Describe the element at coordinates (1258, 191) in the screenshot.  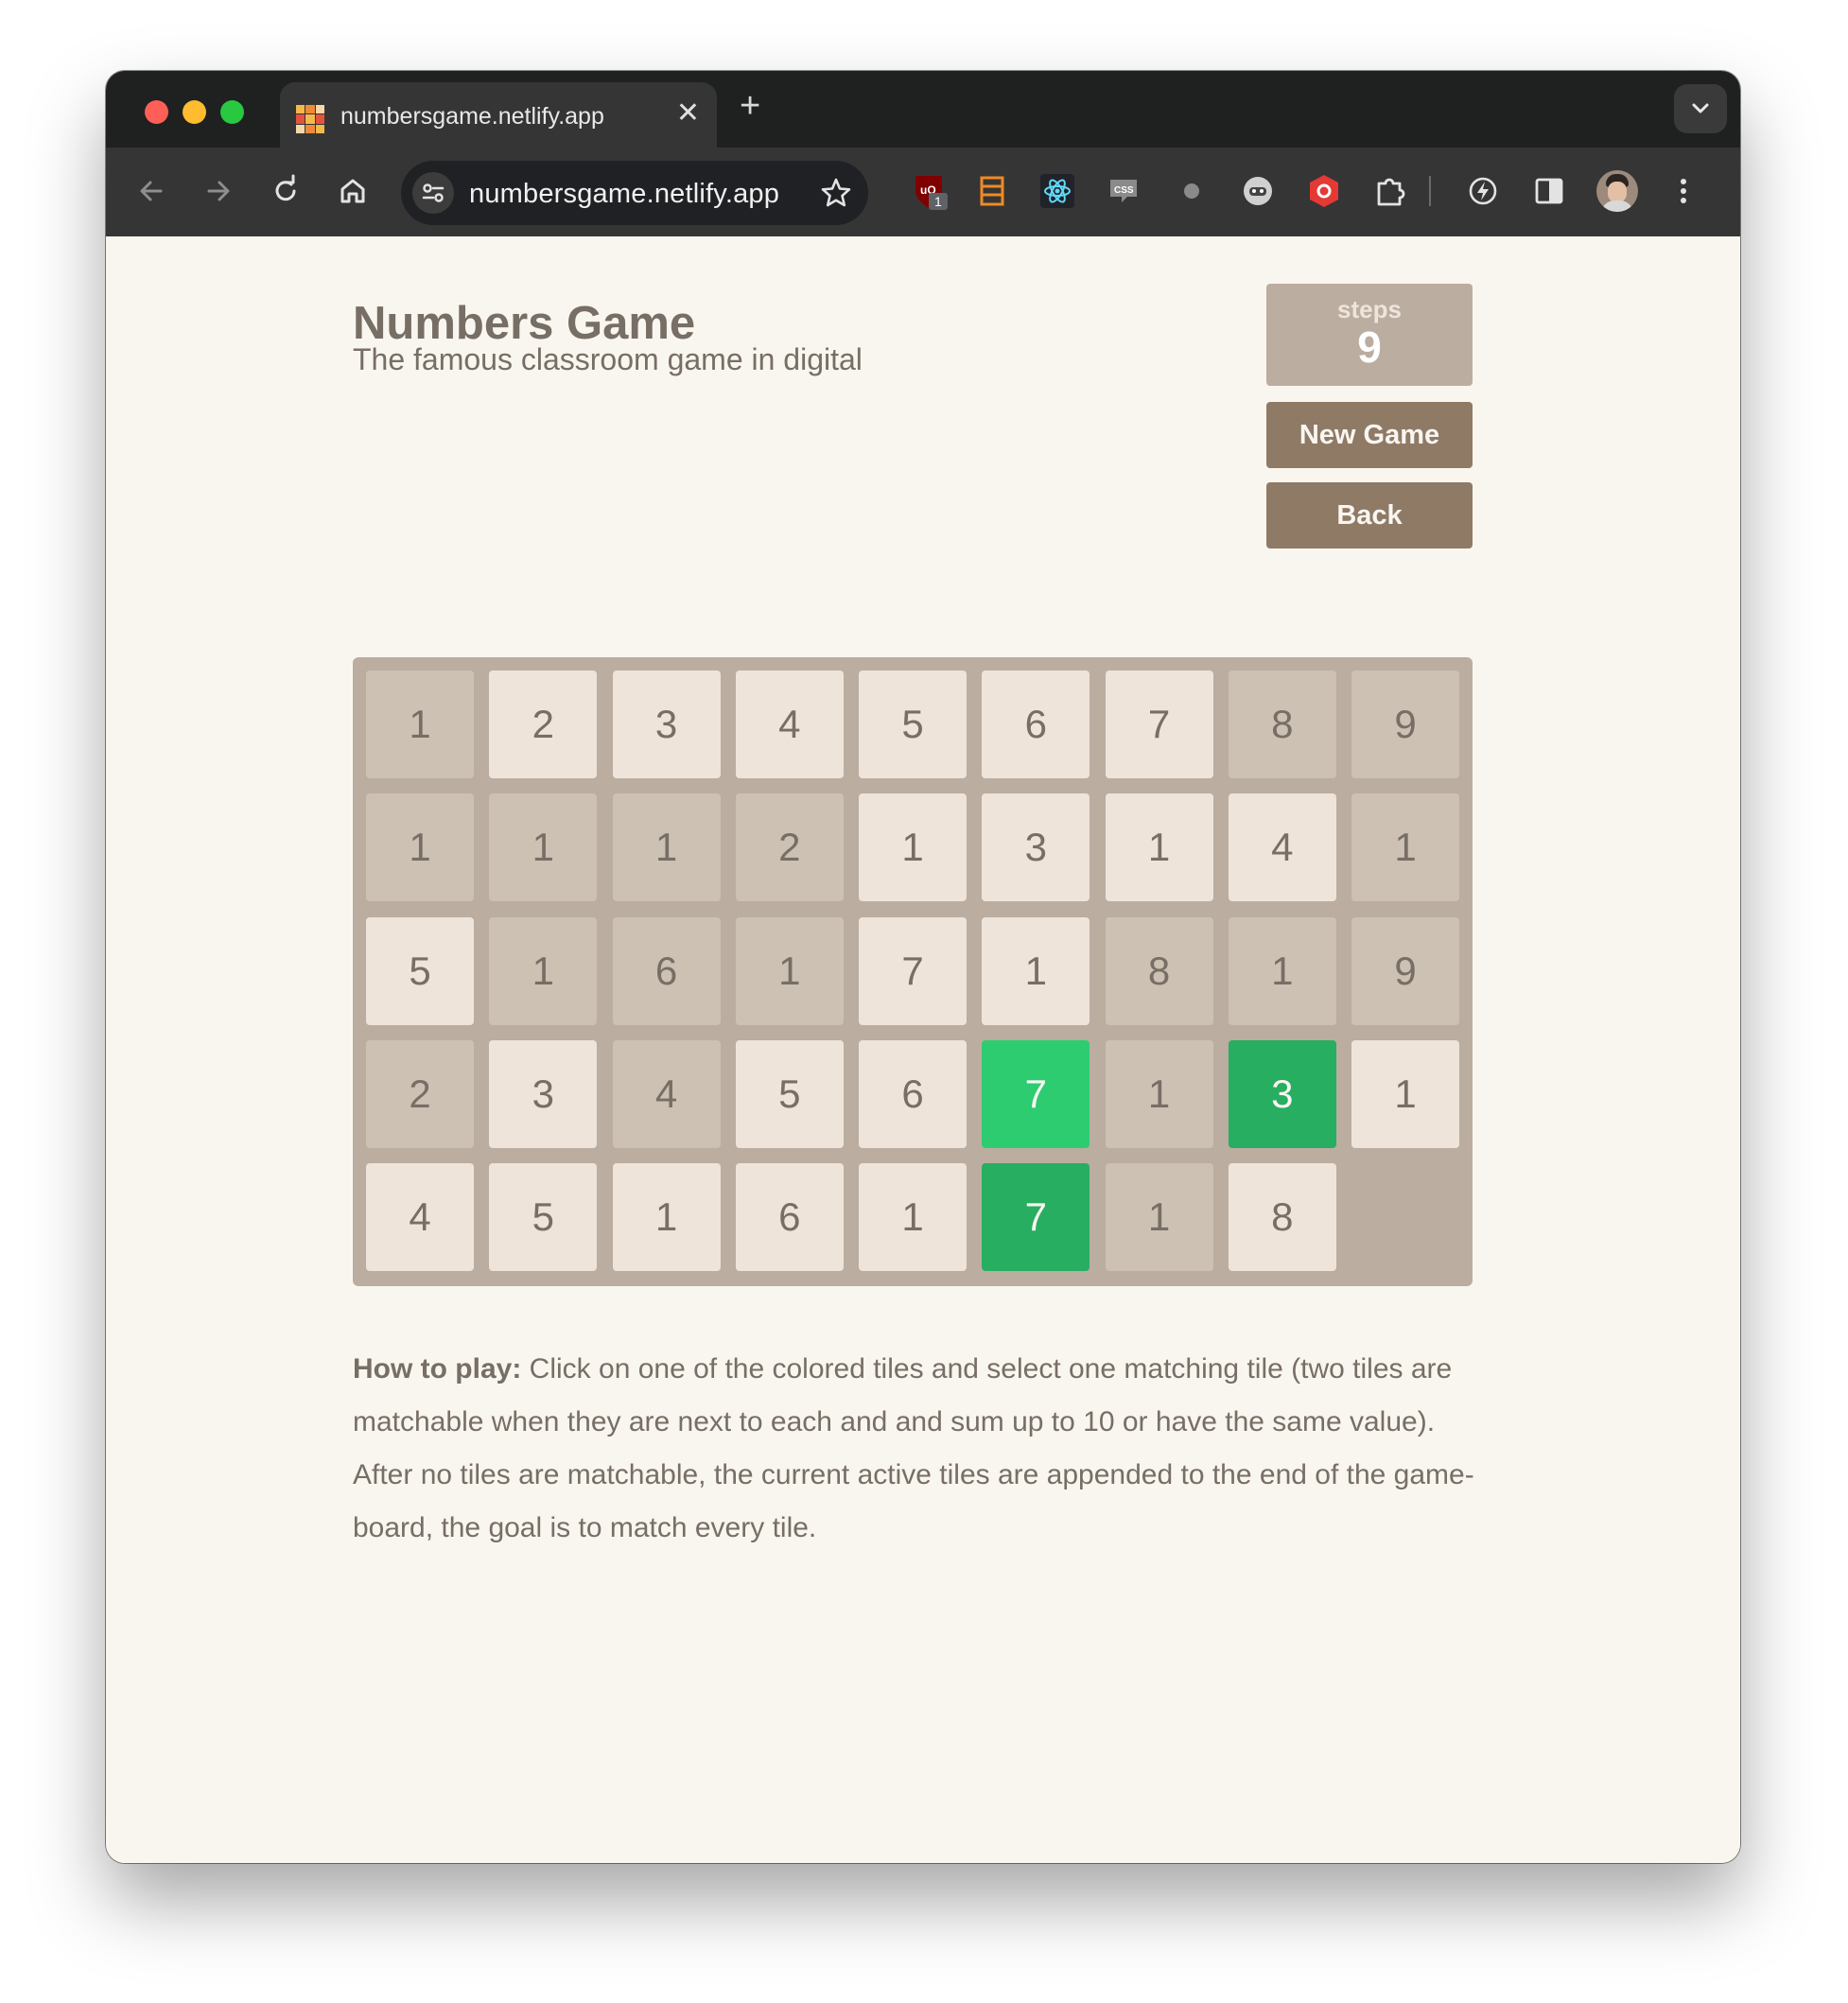
I see `bot-icon` at that location.